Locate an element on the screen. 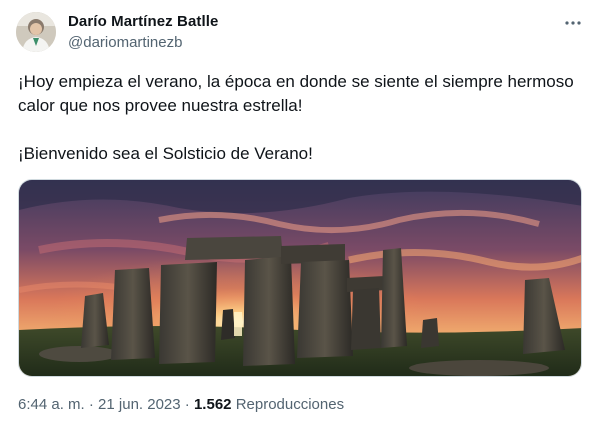 The width and height of the screenshot is (598, 424). tweet-date: 21 jun. 2023 is located at coordinates (139, 404).